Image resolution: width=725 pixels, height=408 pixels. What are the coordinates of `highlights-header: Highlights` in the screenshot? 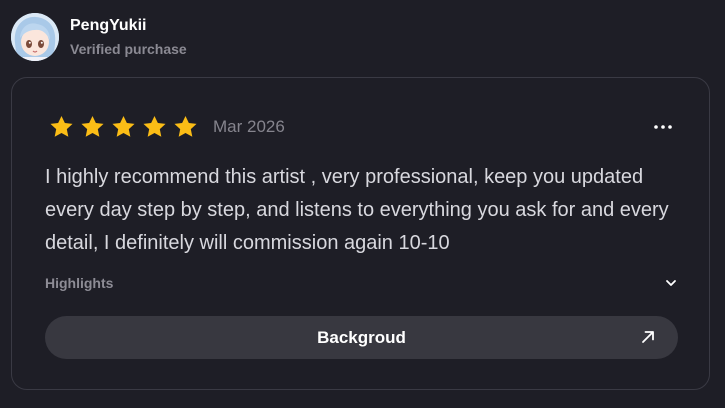 It's located at (361, 283).